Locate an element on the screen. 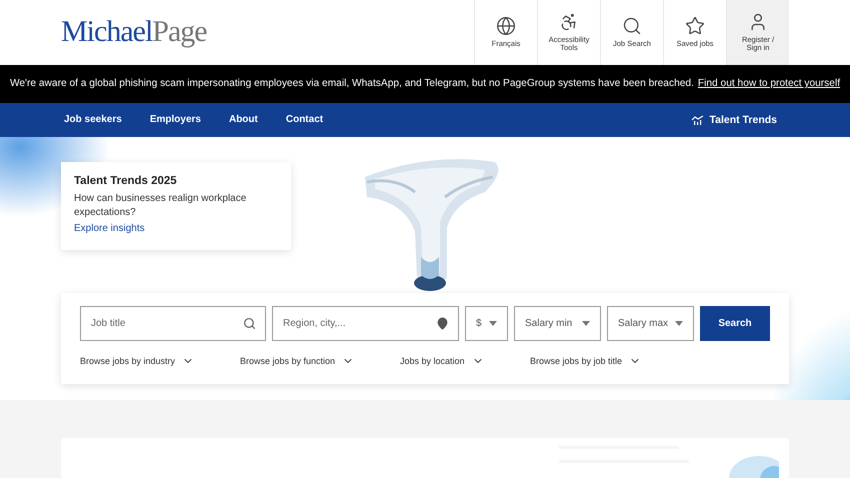  browse-link: Browse jobs by industry is located at coordinates (160, 361).